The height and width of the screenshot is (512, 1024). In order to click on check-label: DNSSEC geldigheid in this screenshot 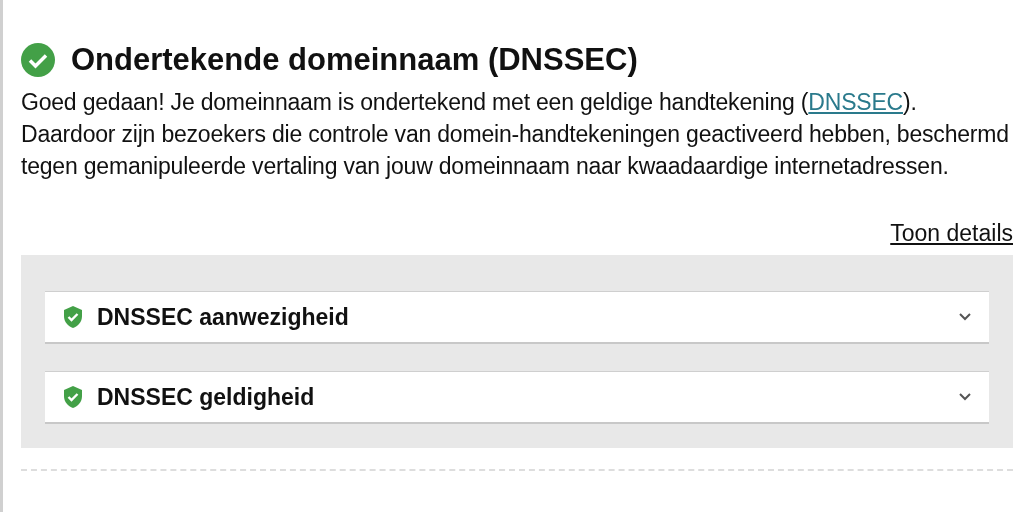, I will do `click(206, 397)`.